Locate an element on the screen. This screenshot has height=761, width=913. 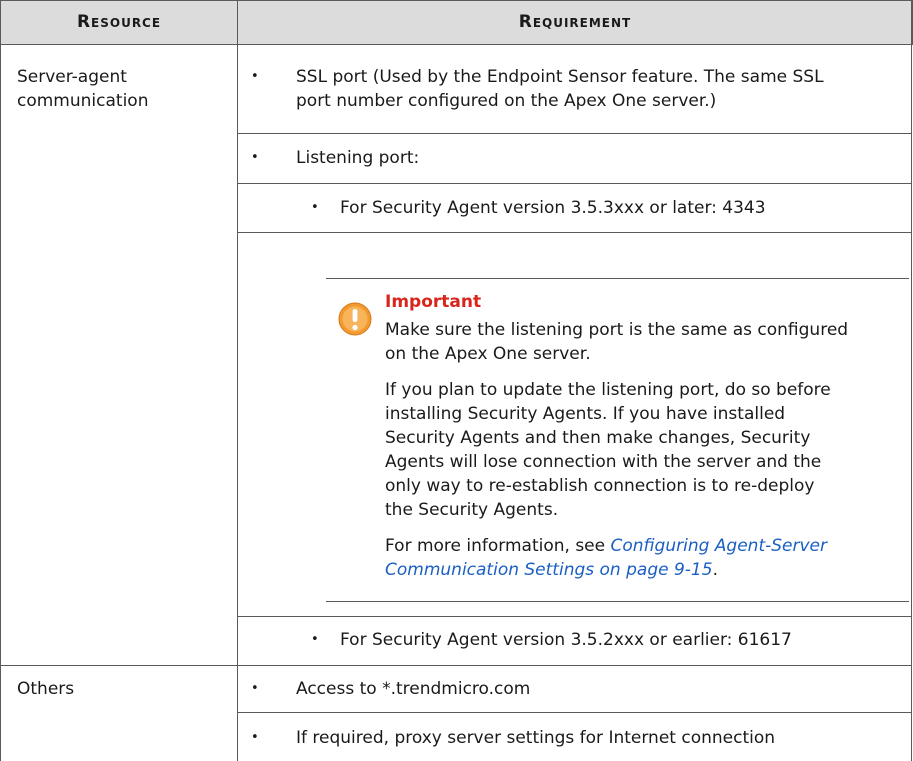
table-header-row: Resource Requirement is located at coordinates (456, 22).